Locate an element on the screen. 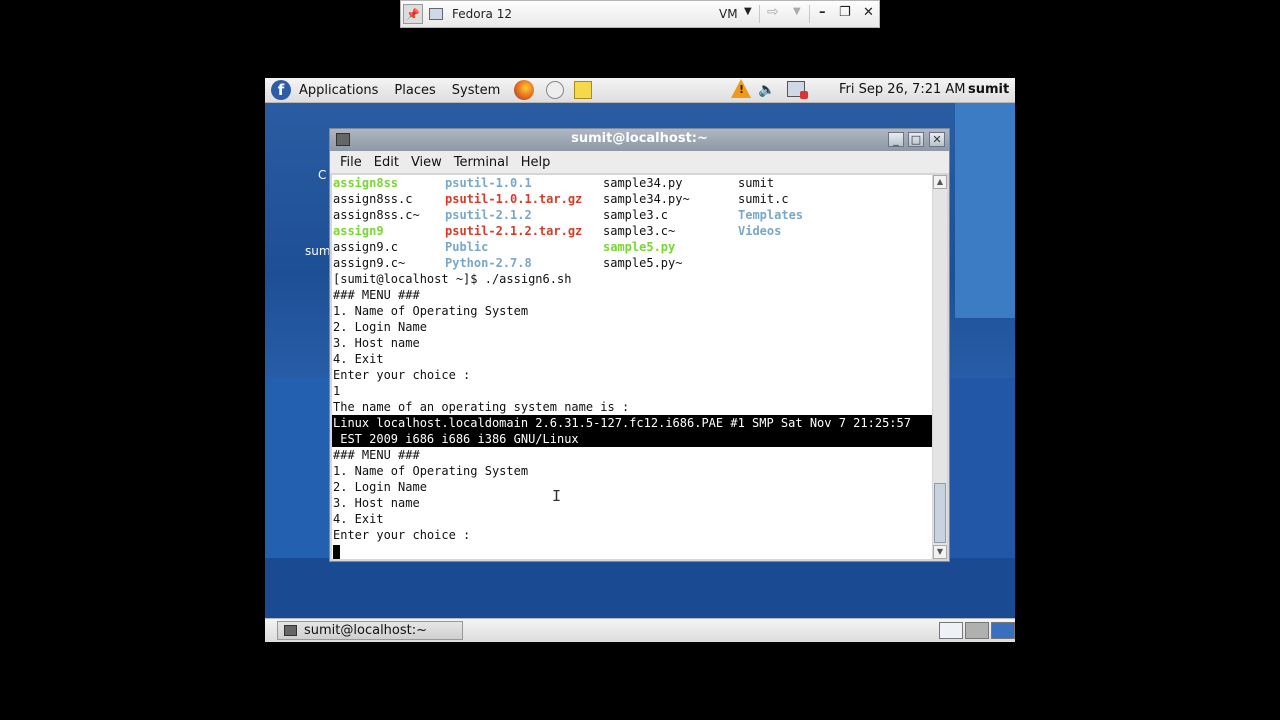 This screenshot has width=1280, height=720. desktop-icon-label: sum is located at coordinates (318, 251).